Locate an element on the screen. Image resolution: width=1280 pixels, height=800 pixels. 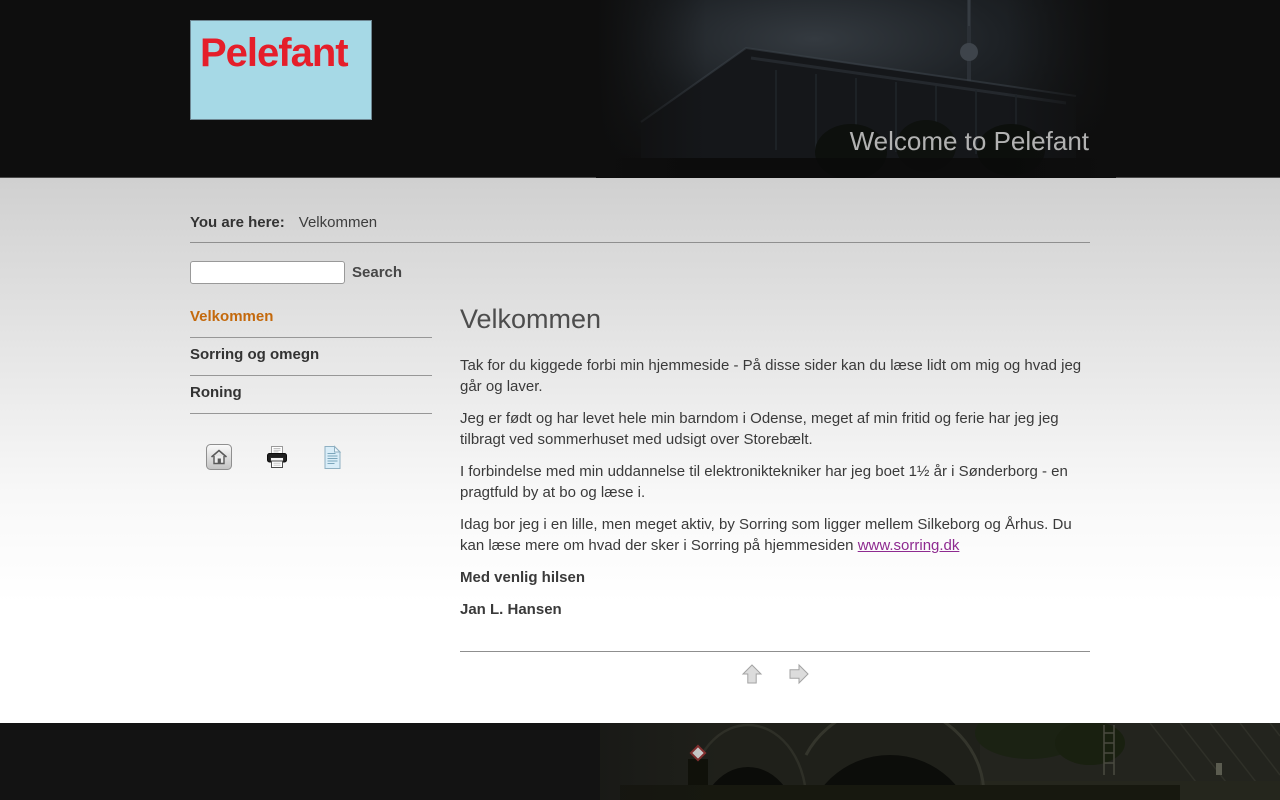
document-icon is located at coordinates (332, 457).